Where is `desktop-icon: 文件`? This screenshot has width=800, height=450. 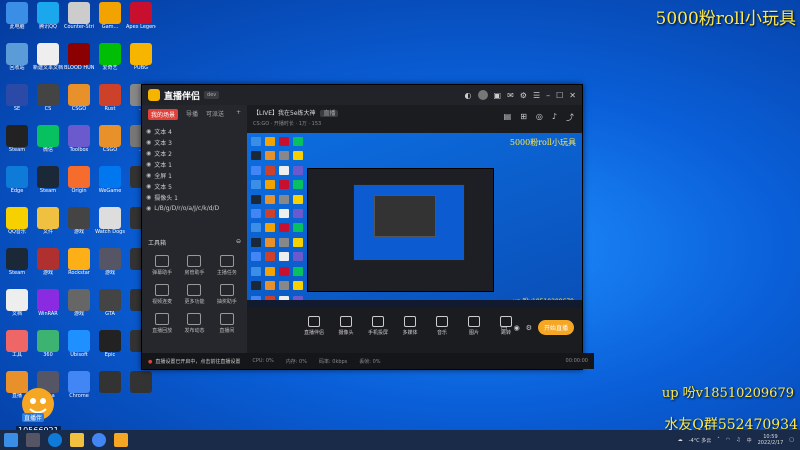
desktop-icon: 文件 is located at coordinates (48, 224).